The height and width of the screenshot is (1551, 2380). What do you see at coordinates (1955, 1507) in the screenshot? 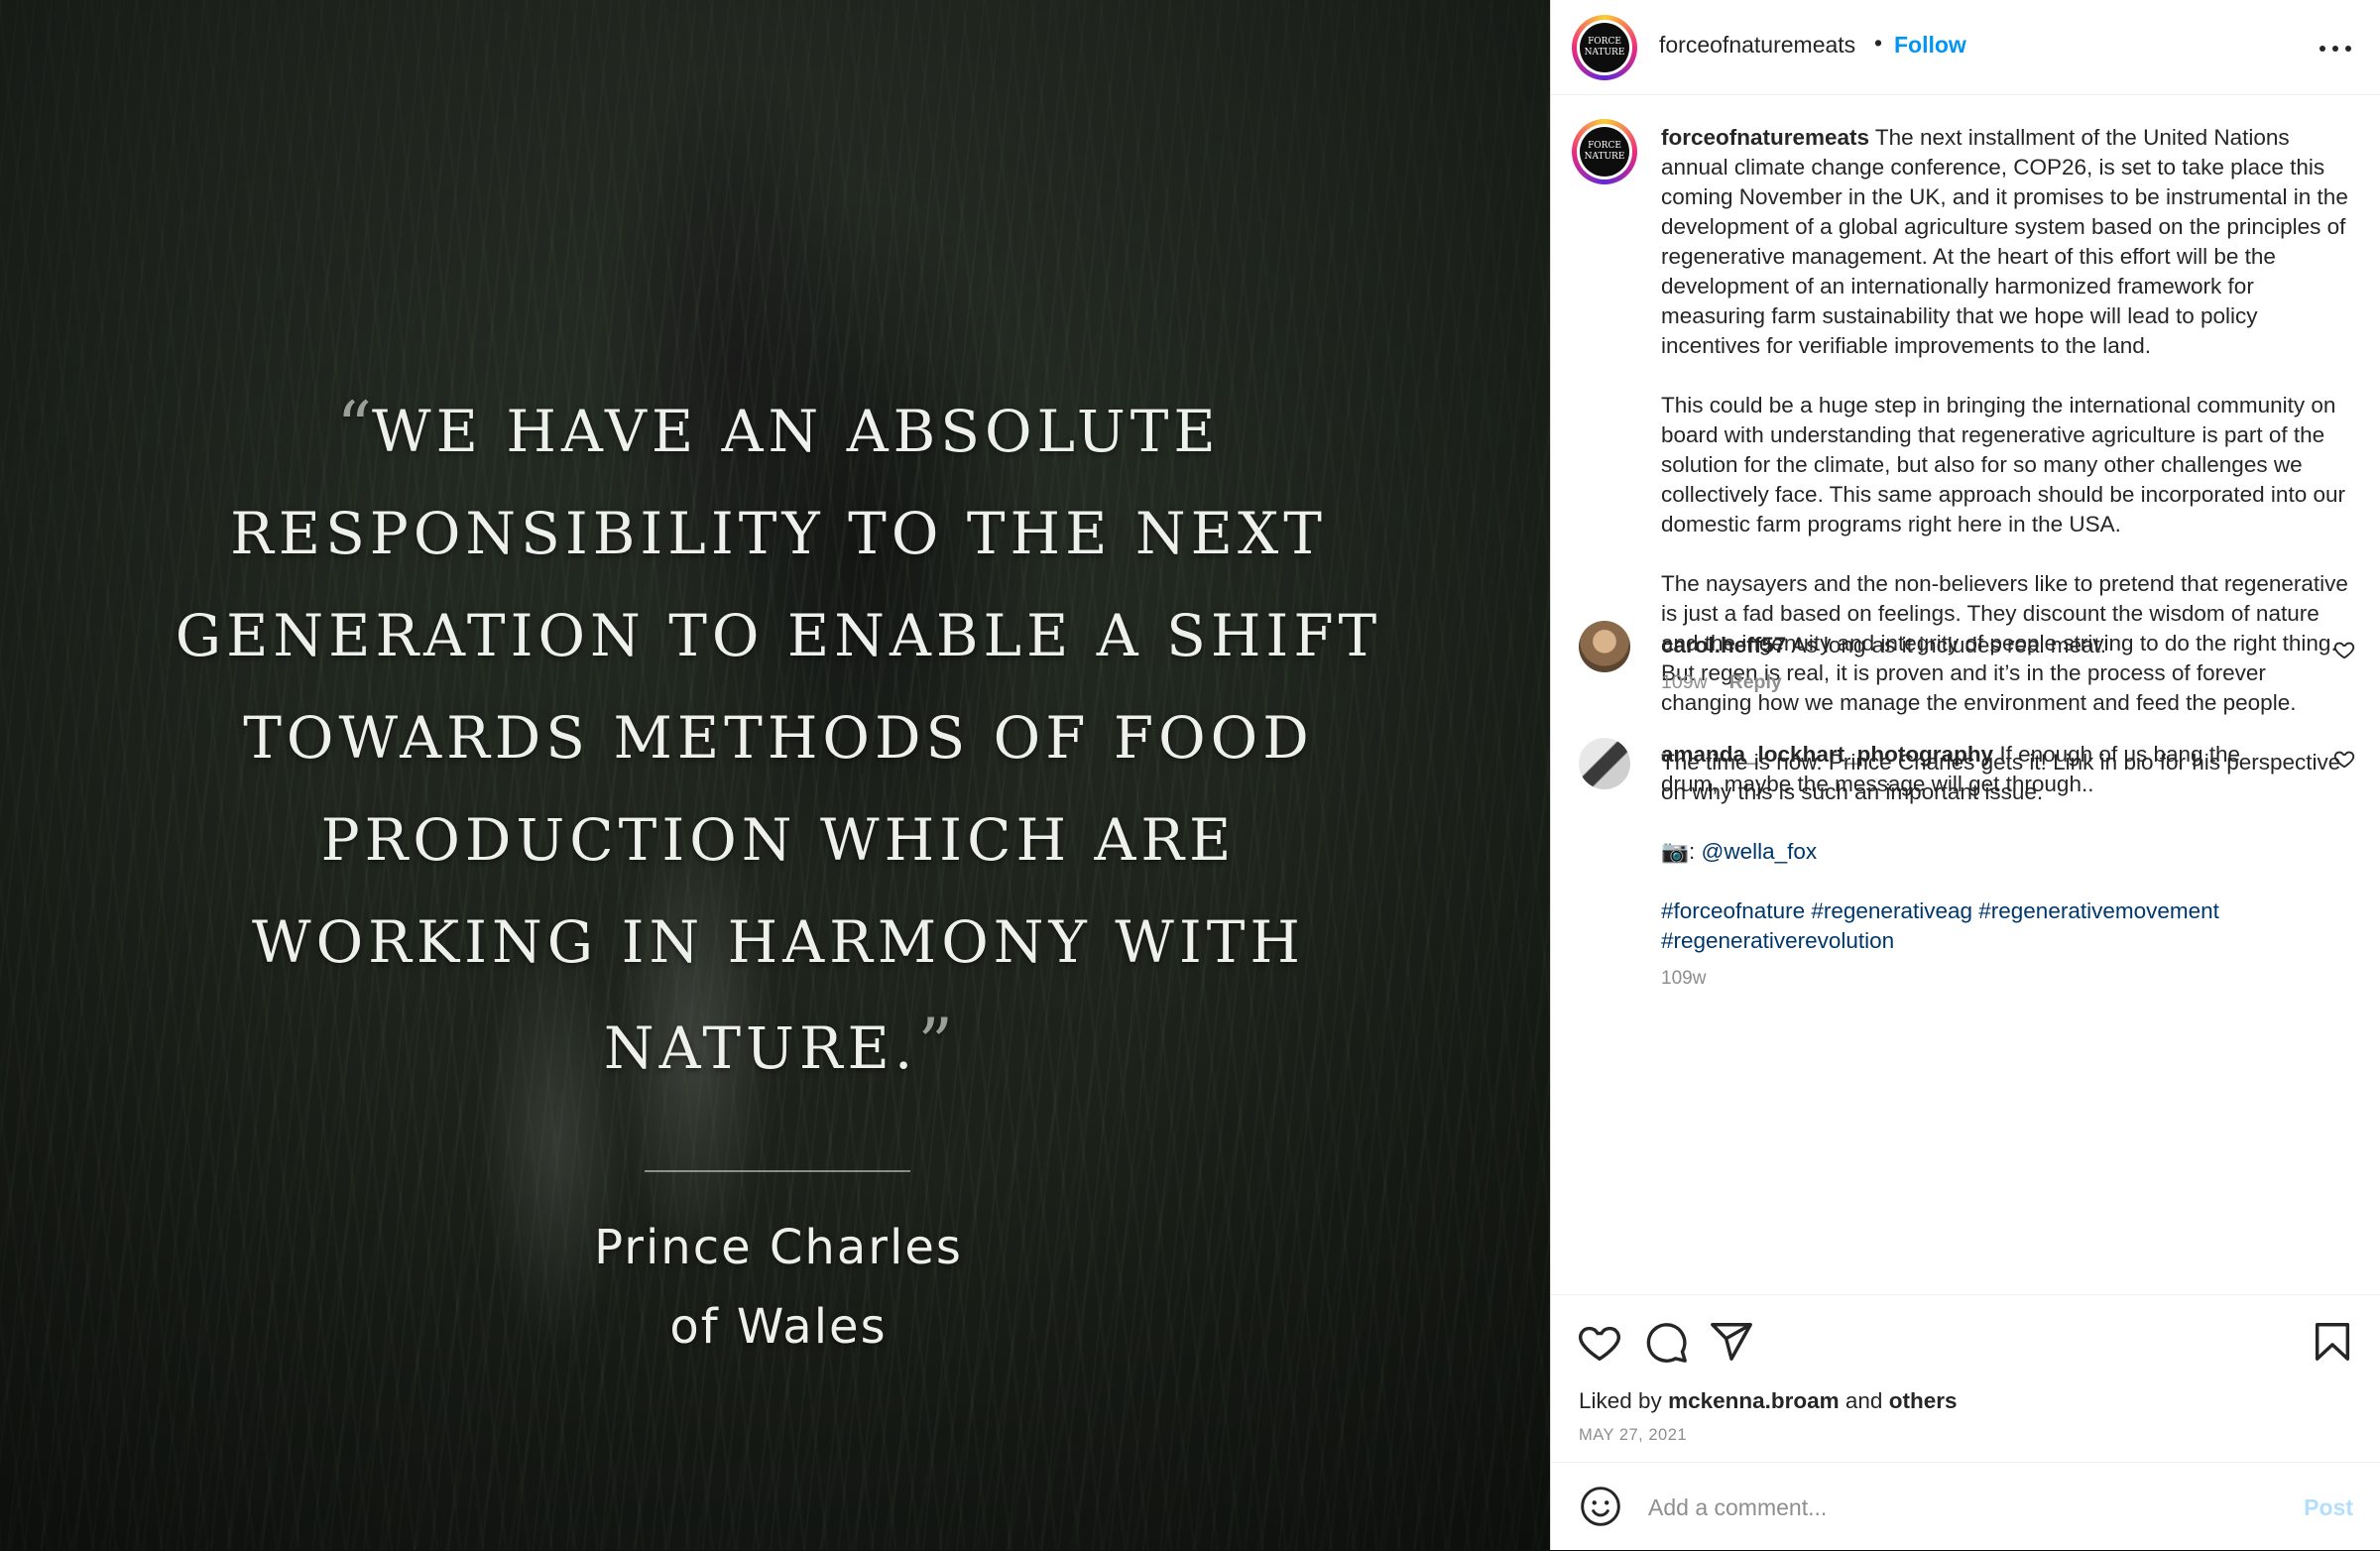
I see `comment-input` at bounding box center [1955, 1507].